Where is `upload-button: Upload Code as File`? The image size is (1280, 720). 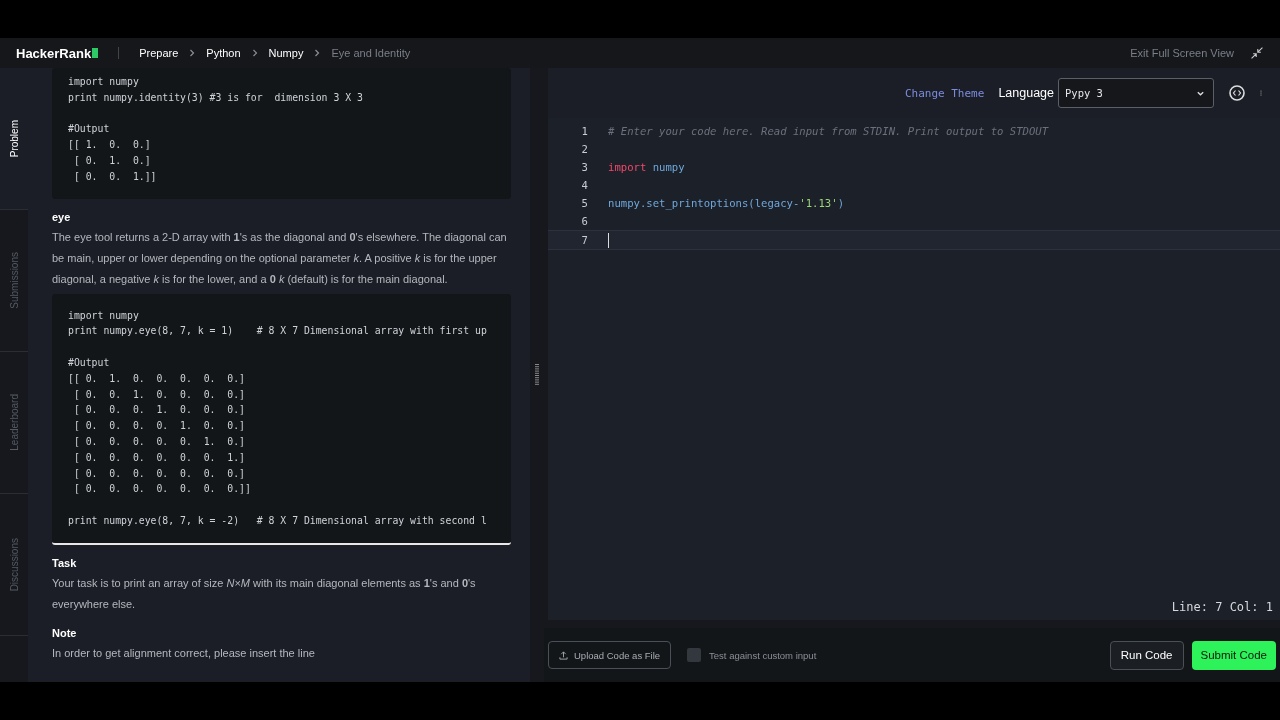
upload-button: Upload Code as File is located at coordinates (610, 655).